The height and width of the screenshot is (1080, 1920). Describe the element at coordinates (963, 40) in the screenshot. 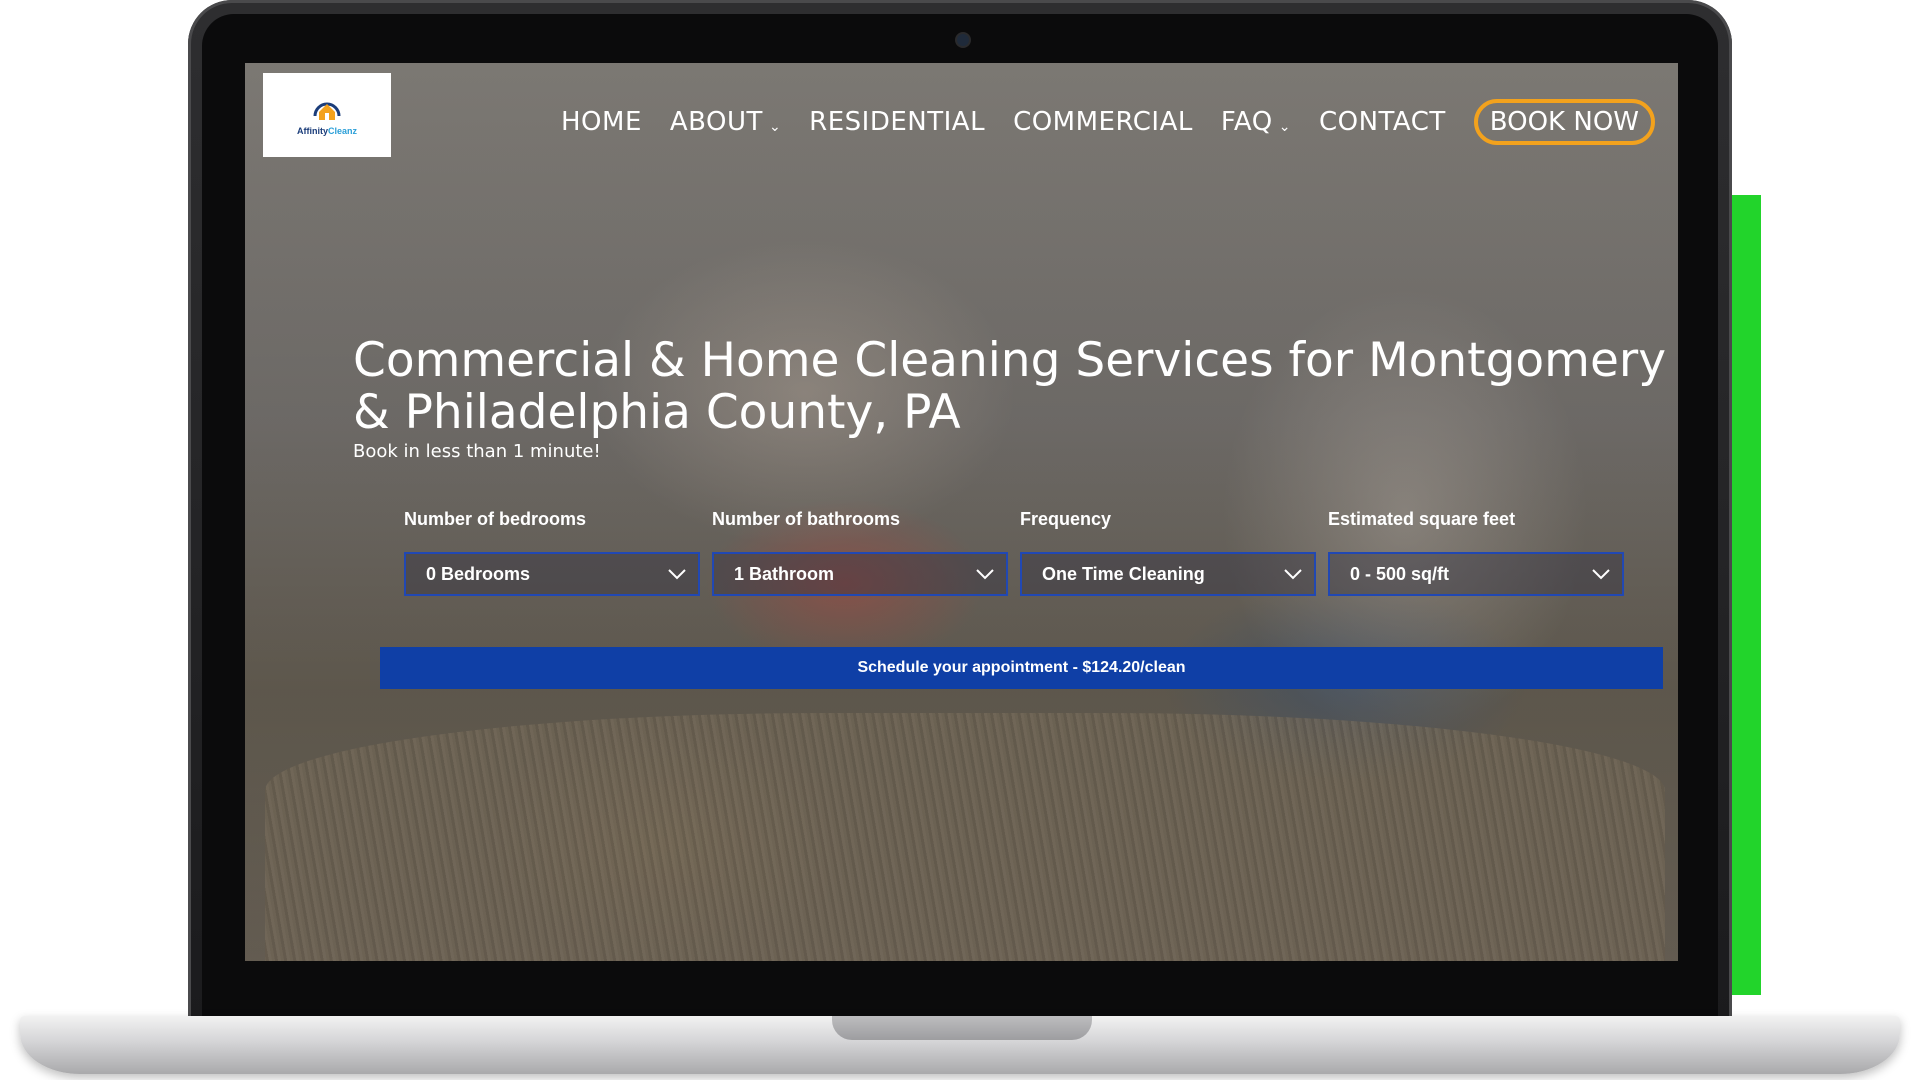

I see `camera-icon` at that location.